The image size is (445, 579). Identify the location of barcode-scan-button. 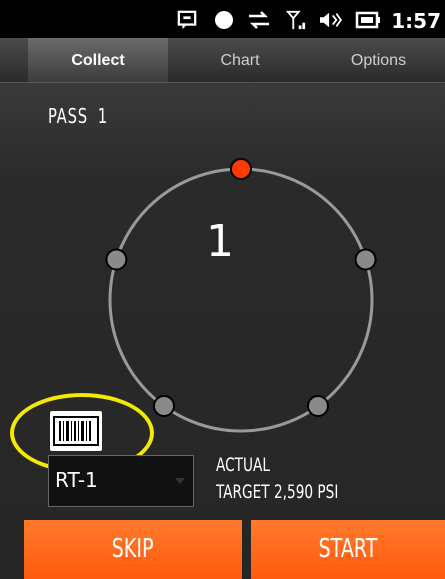
(76, 431).